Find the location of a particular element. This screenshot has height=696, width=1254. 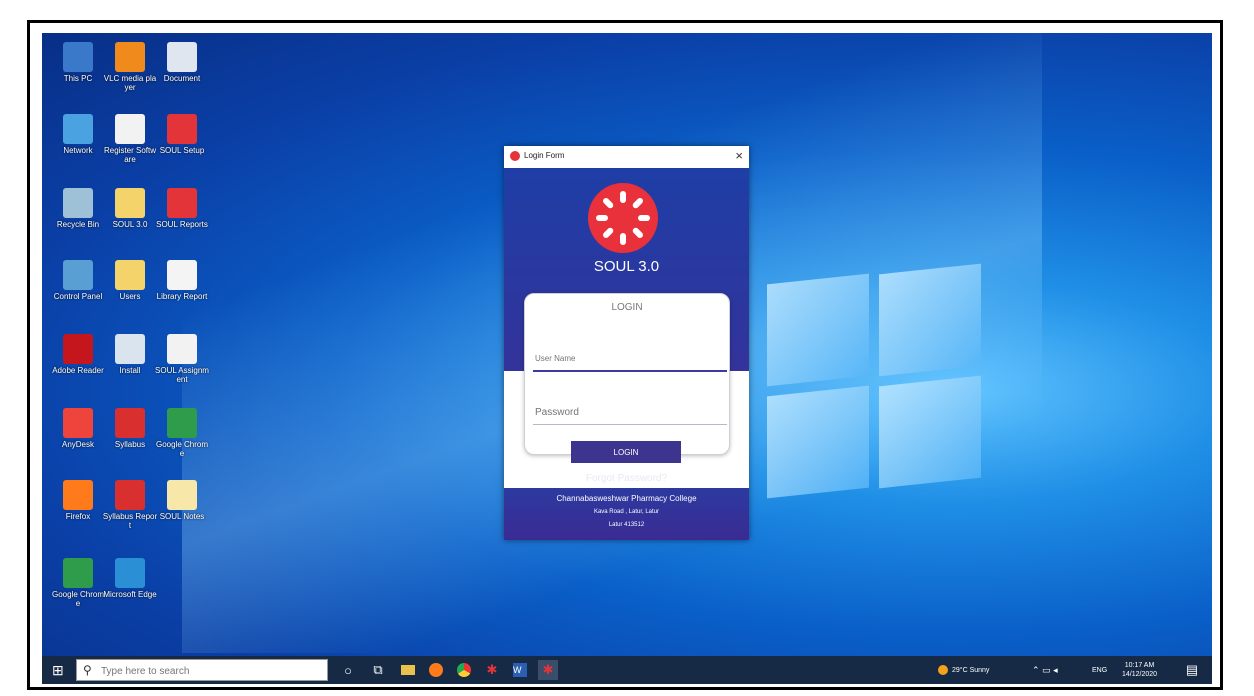

desktop-icon-label: Control Panel is located at coordinates (78, 296).